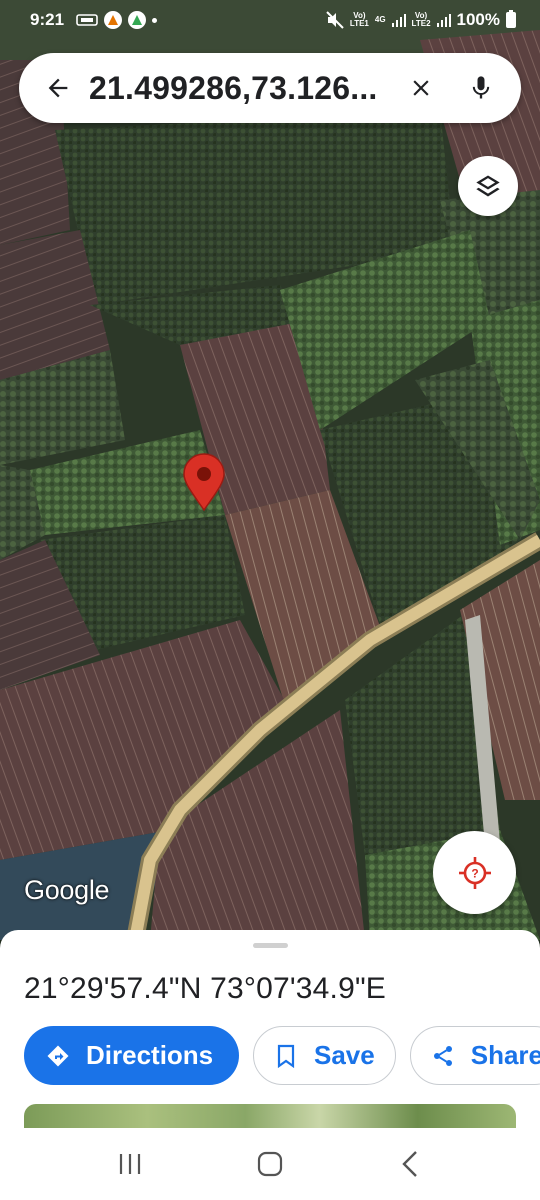 The height and width of the screenshot is (1200, 540). Describe the element at coordinates (286, 1056) in the screenshot. I see `bookmark-icon` at that location.